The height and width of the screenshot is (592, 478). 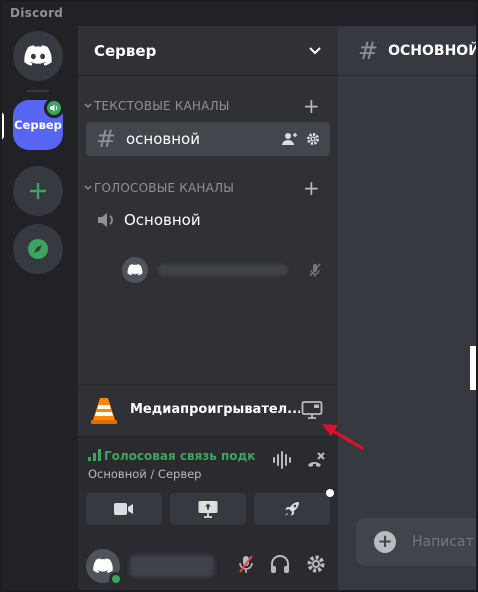 I want to click on red-arrow-annotation, so click(x=343, y=437).